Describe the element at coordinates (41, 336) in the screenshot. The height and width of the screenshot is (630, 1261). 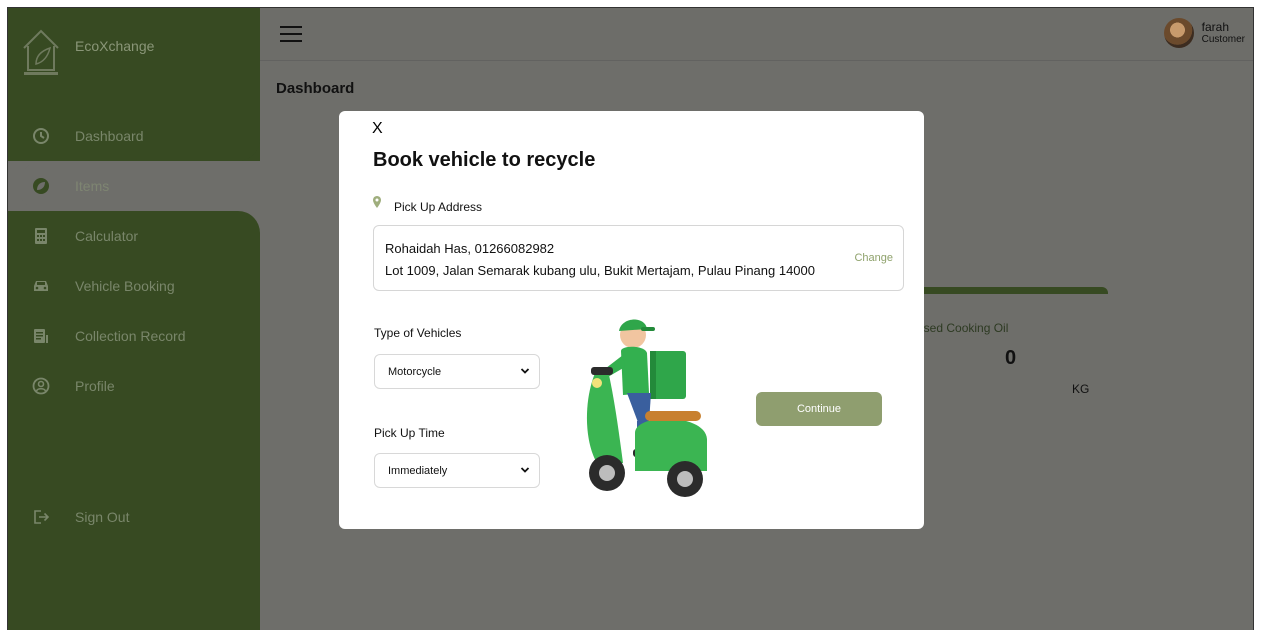
I see `record-icon` at that location.